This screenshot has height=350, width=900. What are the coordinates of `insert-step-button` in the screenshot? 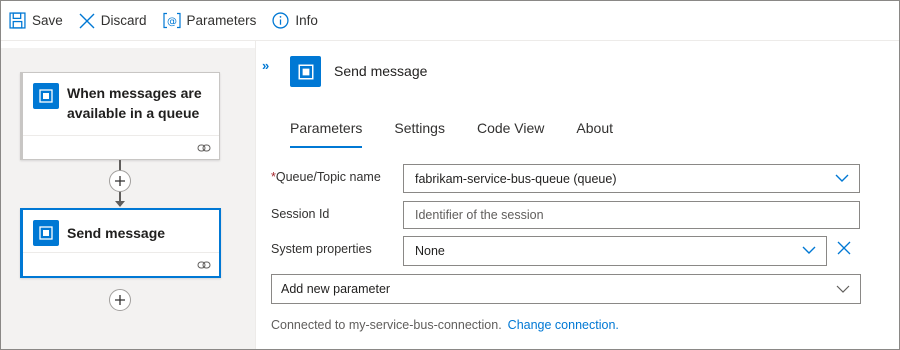 It's located at (120, 181).